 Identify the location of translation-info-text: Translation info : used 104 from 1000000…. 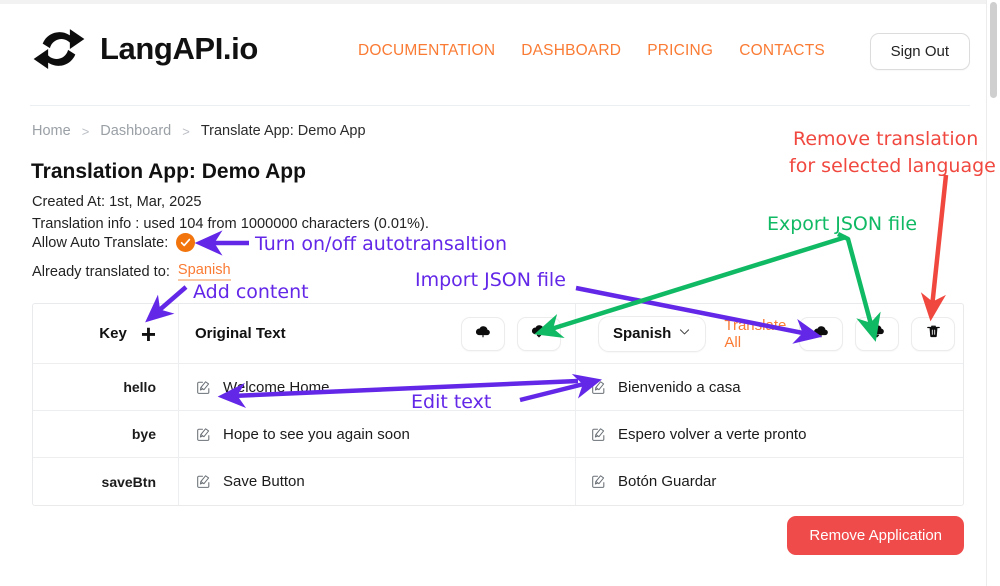
(230, 224).